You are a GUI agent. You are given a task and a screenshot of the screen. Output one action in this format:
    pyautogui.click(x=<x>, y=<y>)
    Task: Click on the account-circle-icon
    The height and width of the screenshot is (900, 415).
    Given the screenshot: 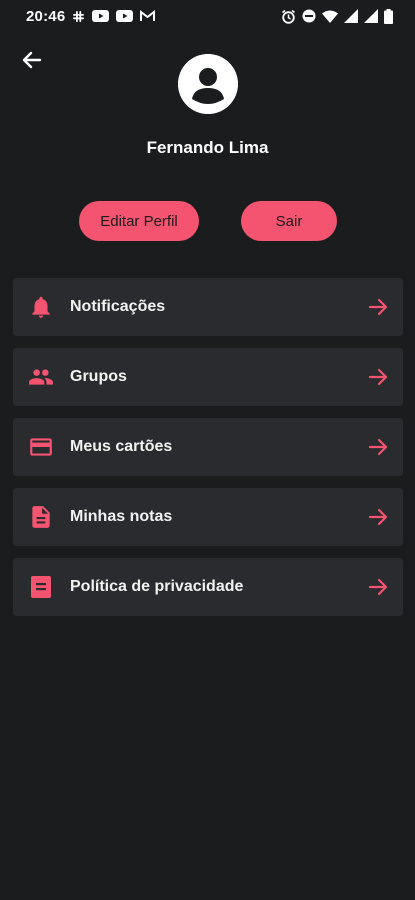 What is the action you would take?
    pyautogui.click(x=208, y=84)
    